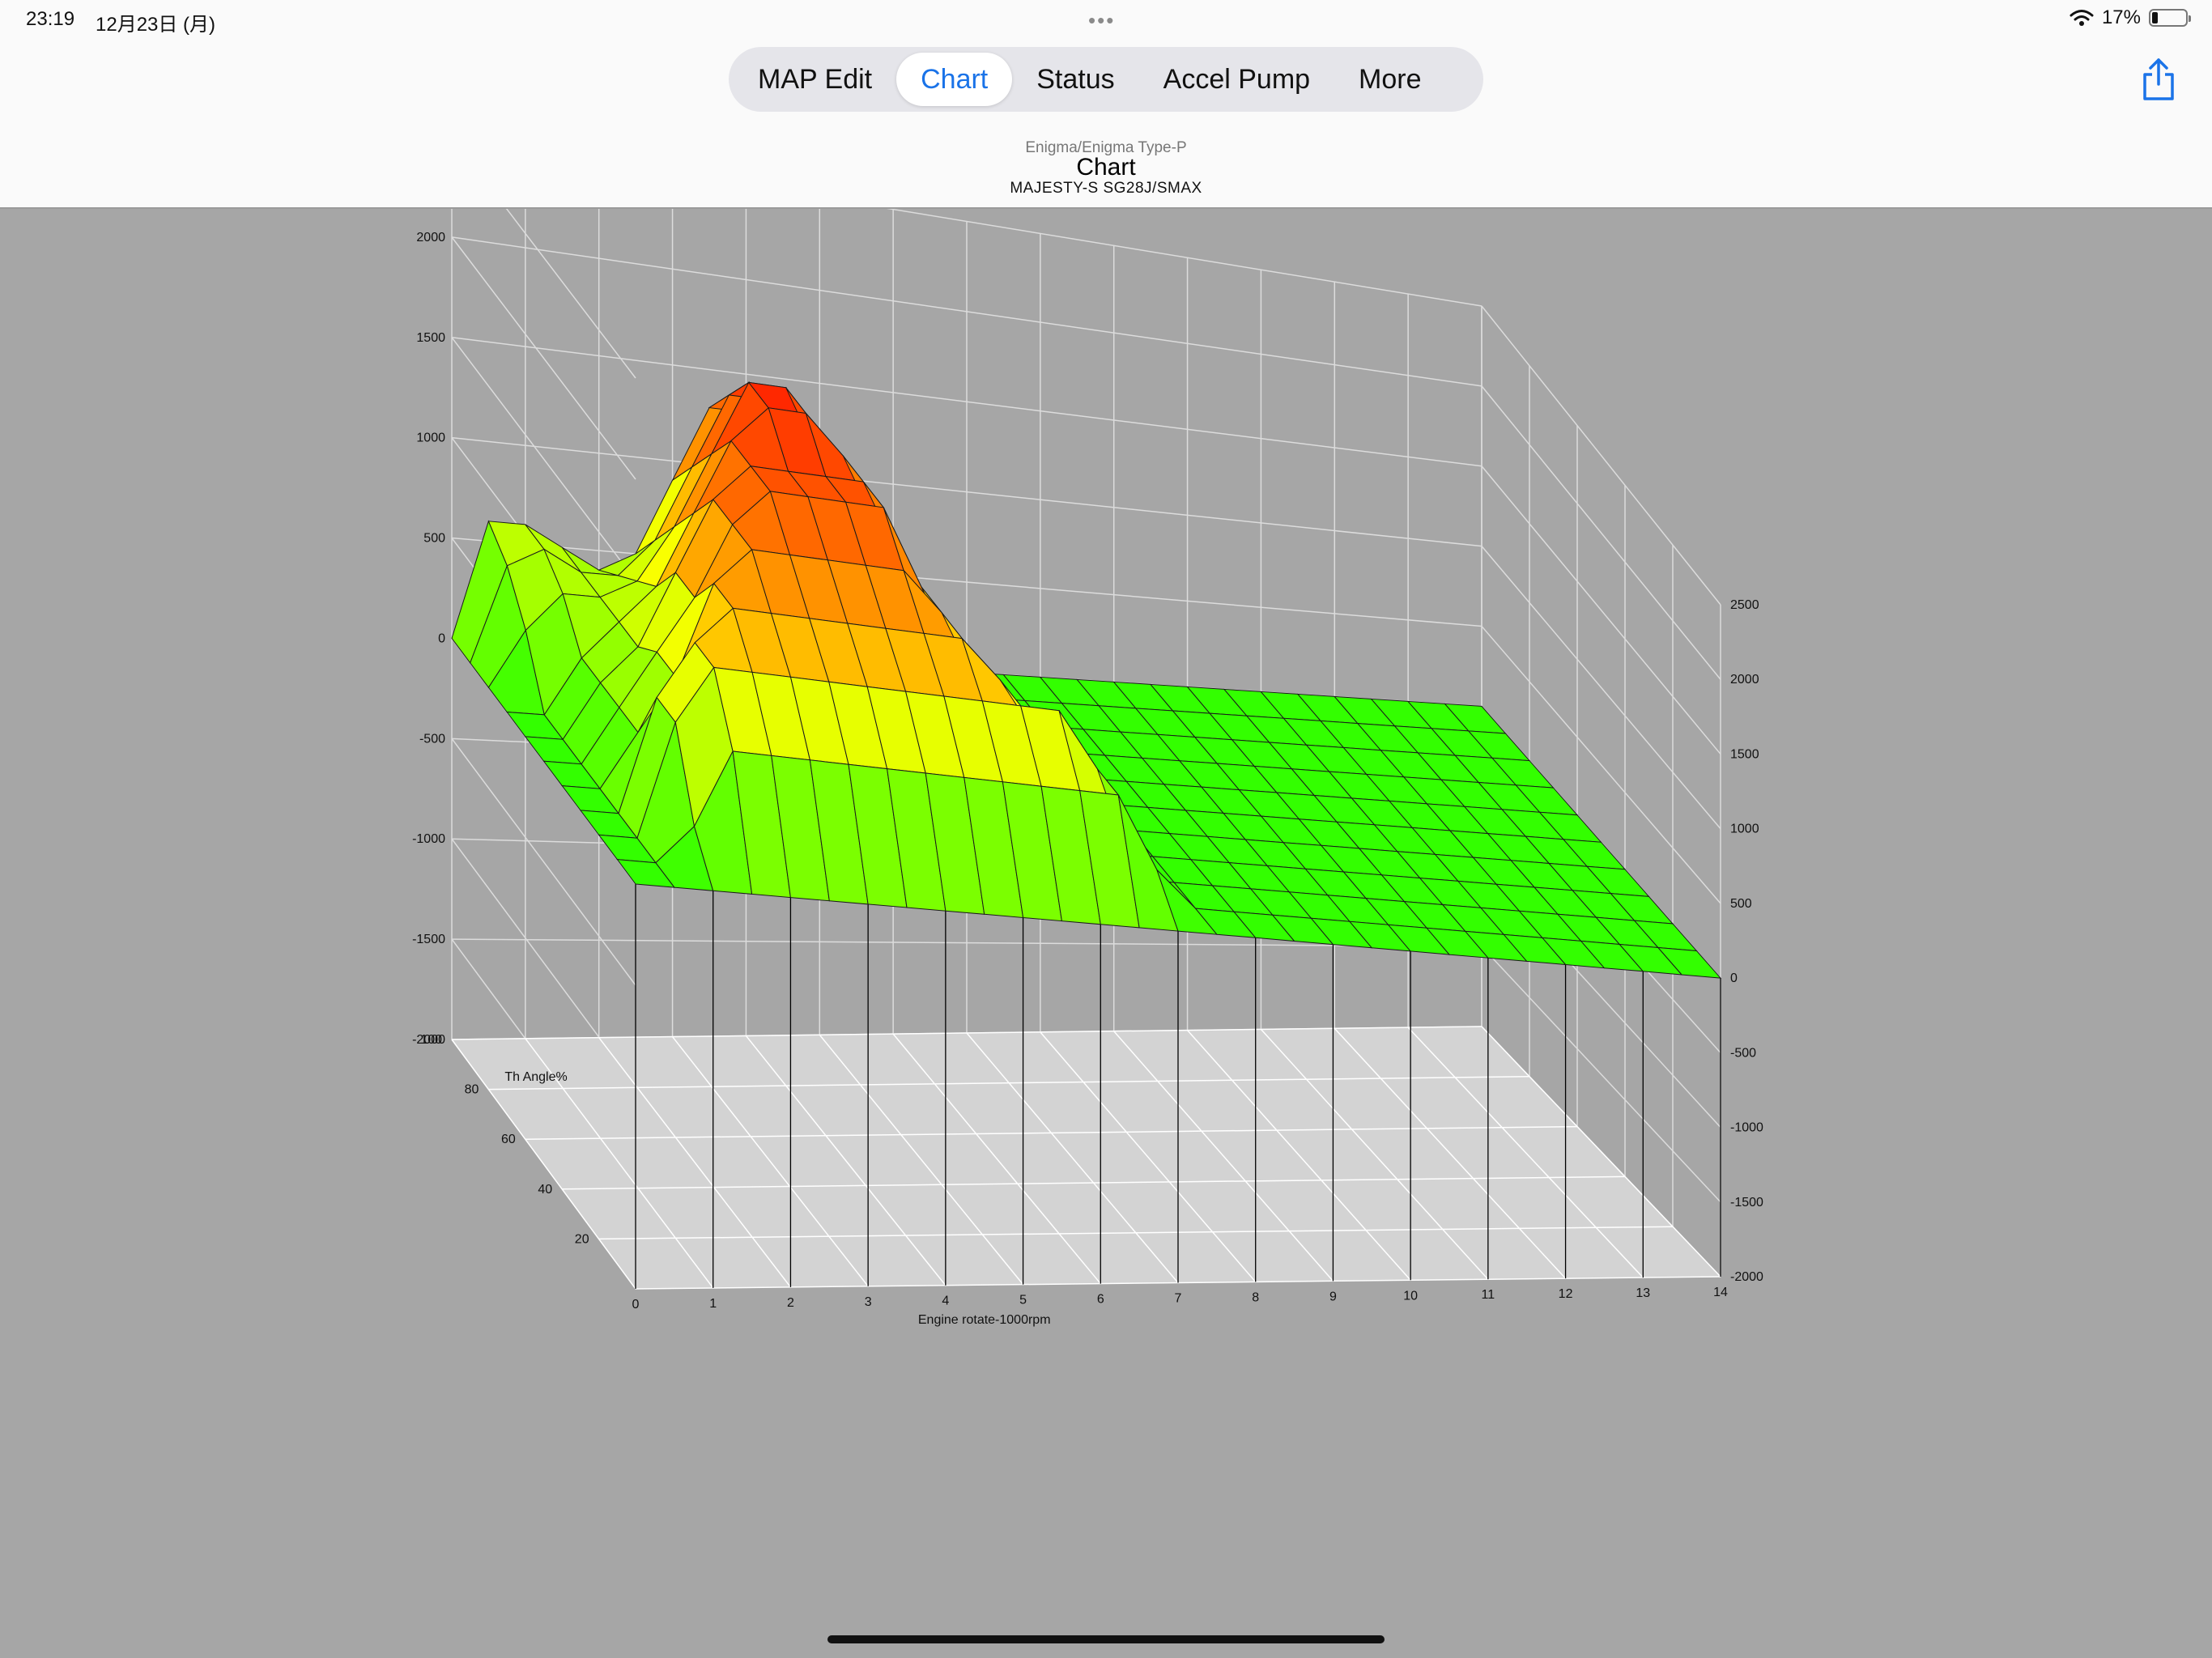 This screenshot has width=2212, height=1658. Describe the element at coordinates (1566, 1294) in the screenshot. I see `x-tick-label: 12` at that location.